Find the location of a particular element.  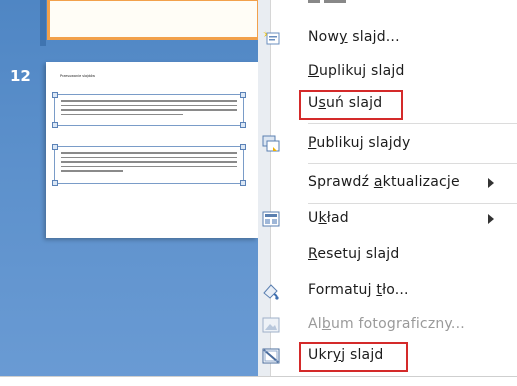

menu-item-layout: Układ is located at coordinates (389, 221).